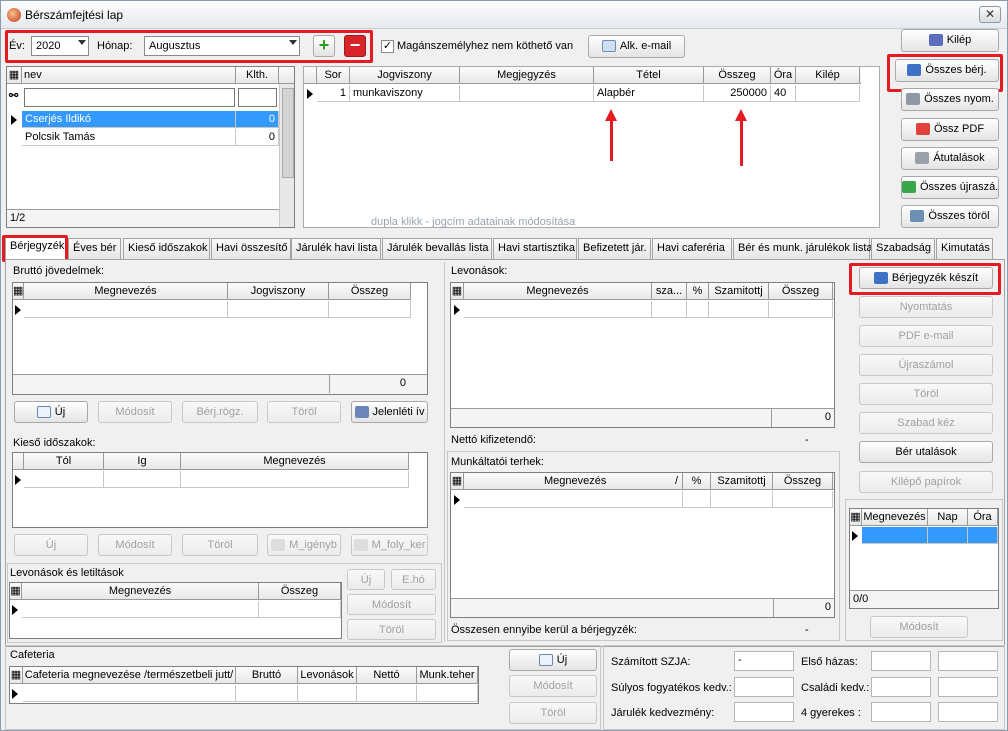 The height and width of the screenshot is (731, 1008). What do you see at coordinates (926, 423) in the screenshot?
I see `free-hand-button: Szabad kéz` at bounding box center [926, 423].